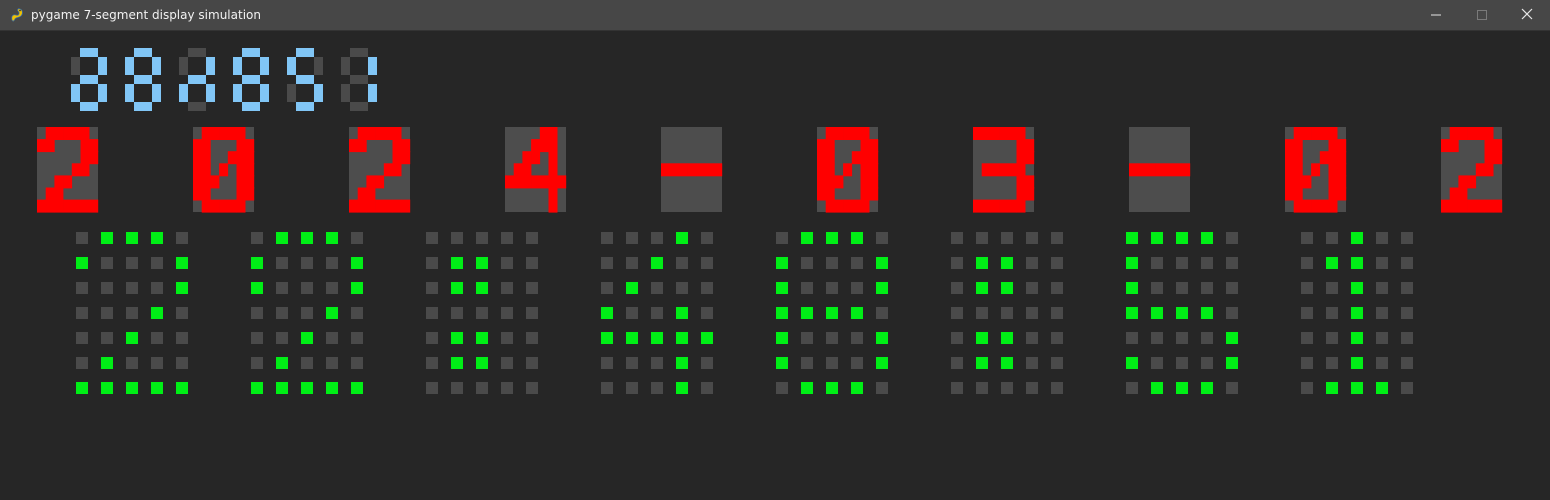 This screenshot has height=500, width=1550. I want to click on minimize-button, so click(1436, 15).